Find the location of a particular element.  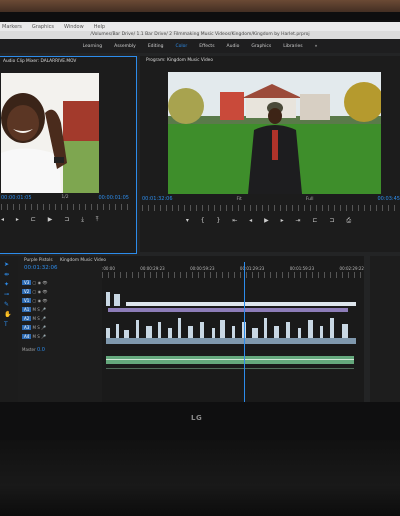

tools-panel: ➤ ⇹ ✦ ⊸ ✎ ✋ T is located at coordinates (9, 329).